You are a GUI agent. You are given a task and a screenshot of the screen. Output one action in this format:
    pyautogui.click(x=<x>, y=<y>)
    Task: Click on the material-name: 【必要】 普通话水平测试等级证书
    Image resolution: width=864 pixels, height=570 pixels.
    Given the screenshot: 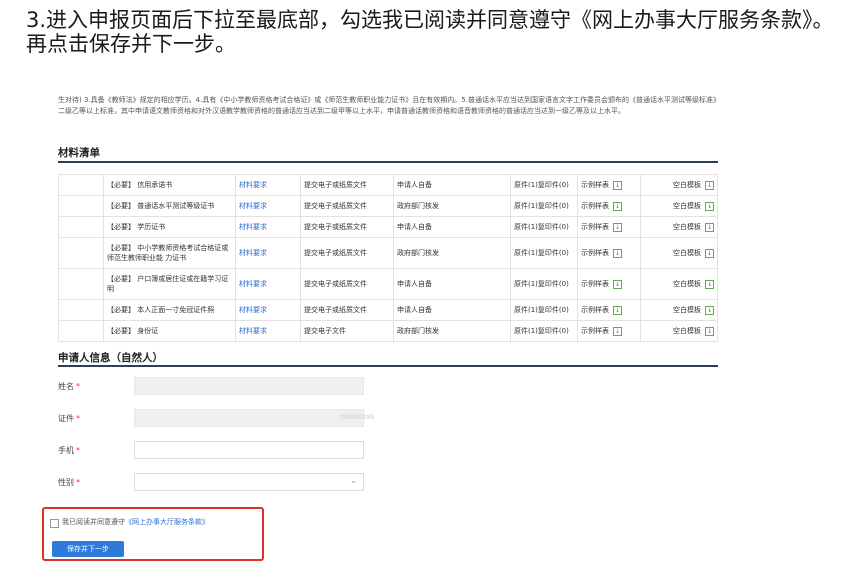 What is the action you would take?
    pyautogui.click(x=169, y=206)
    